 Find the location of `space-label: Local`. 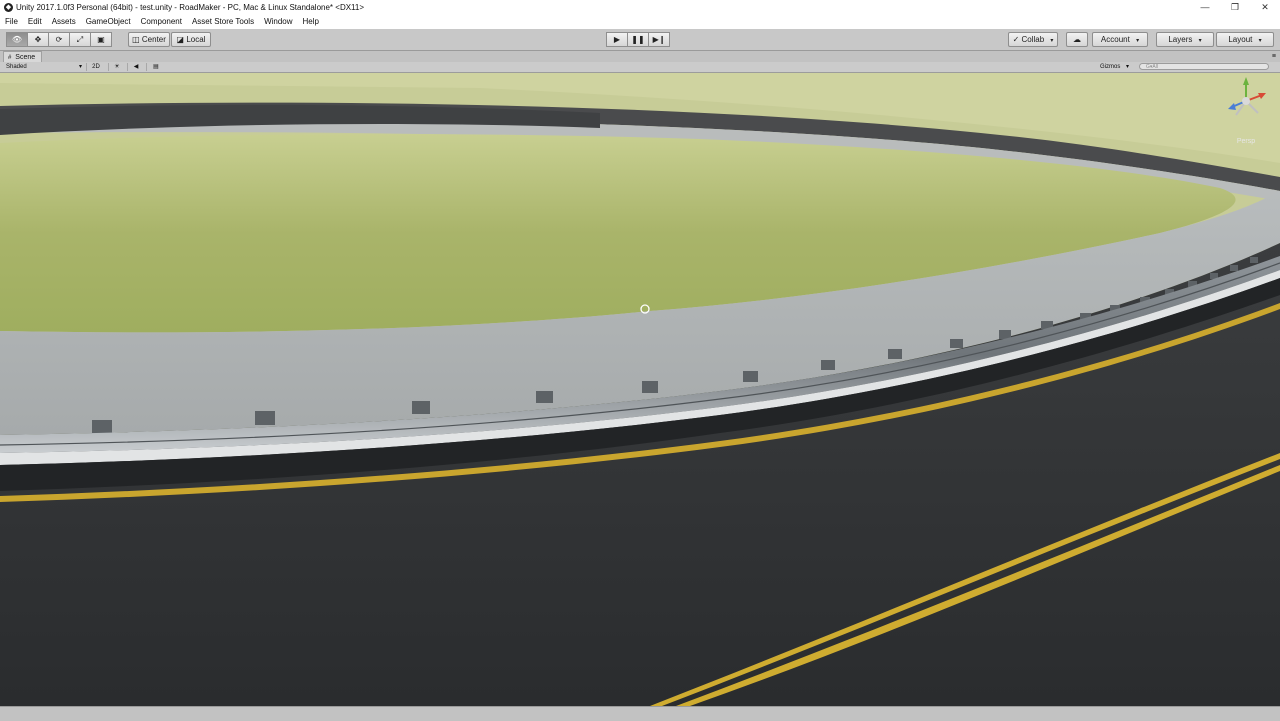

space-label: Local is located at coordinates (196, 39).